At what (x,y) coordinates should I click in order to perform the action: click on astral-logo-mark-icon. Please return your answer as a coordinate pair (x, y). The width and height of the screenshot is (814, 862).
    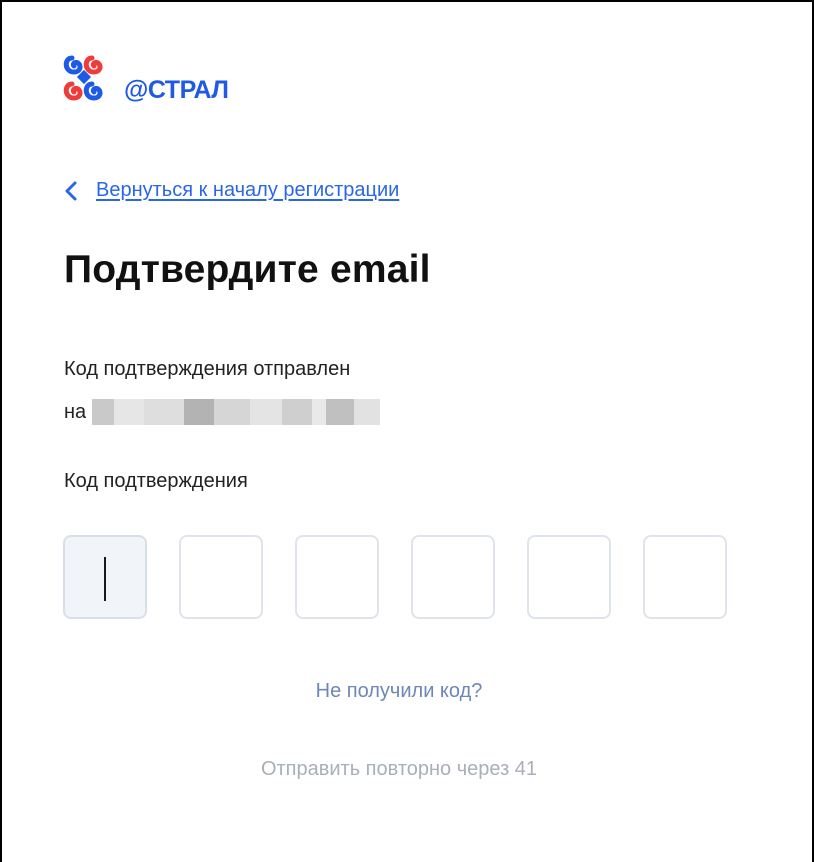
    Looking at the image, I should click on (83, 78).